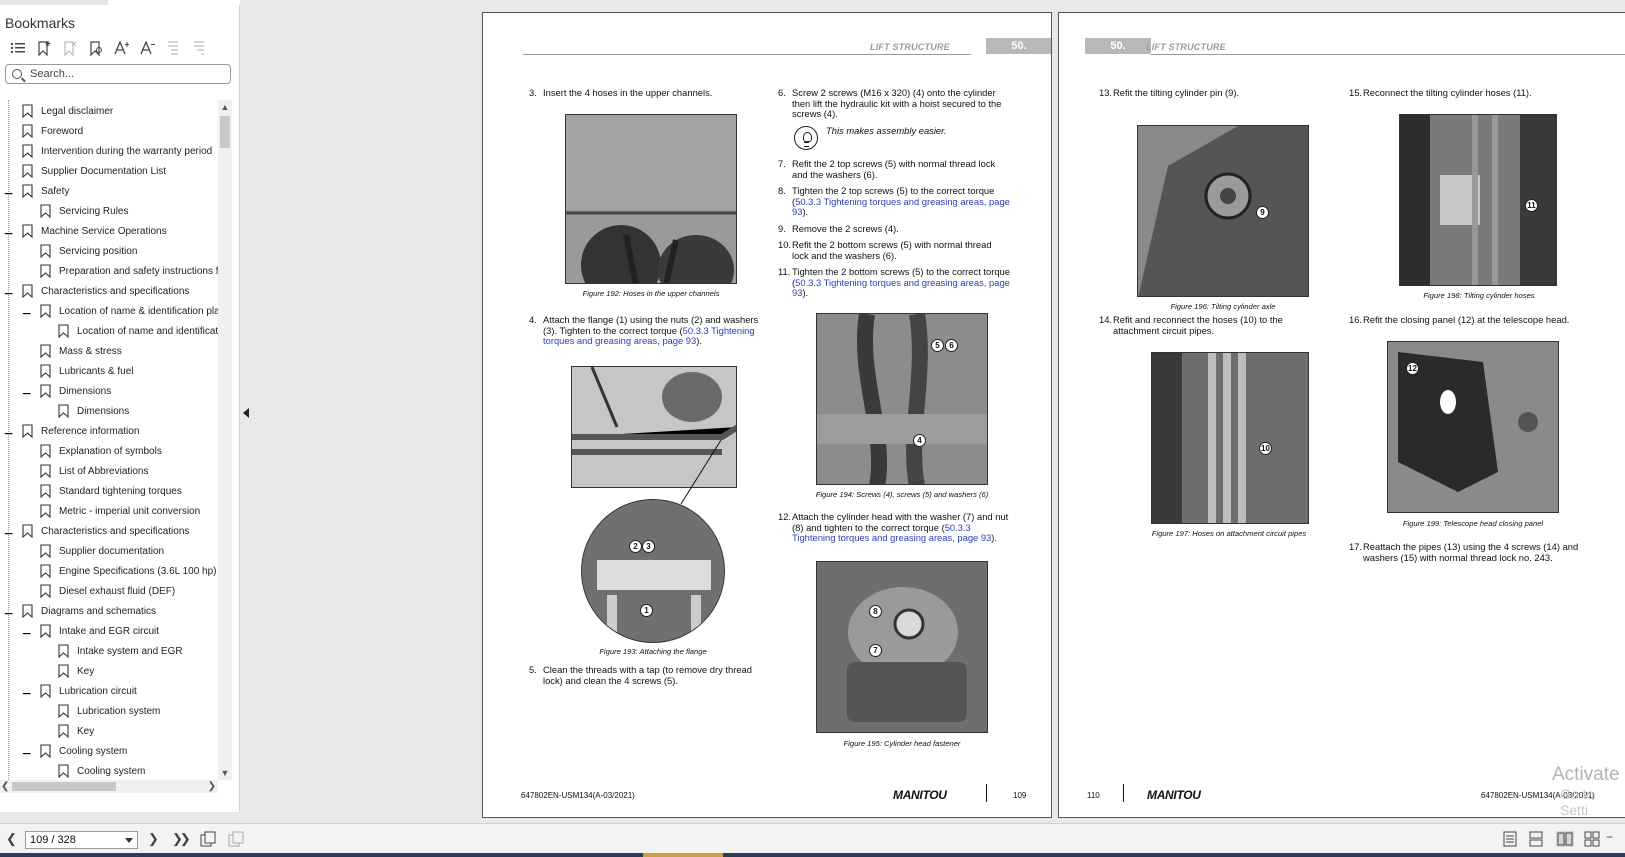 The image size is (1625, 857). I want to click on bookmark-item: List of Abbreviations, so click(94, 471).